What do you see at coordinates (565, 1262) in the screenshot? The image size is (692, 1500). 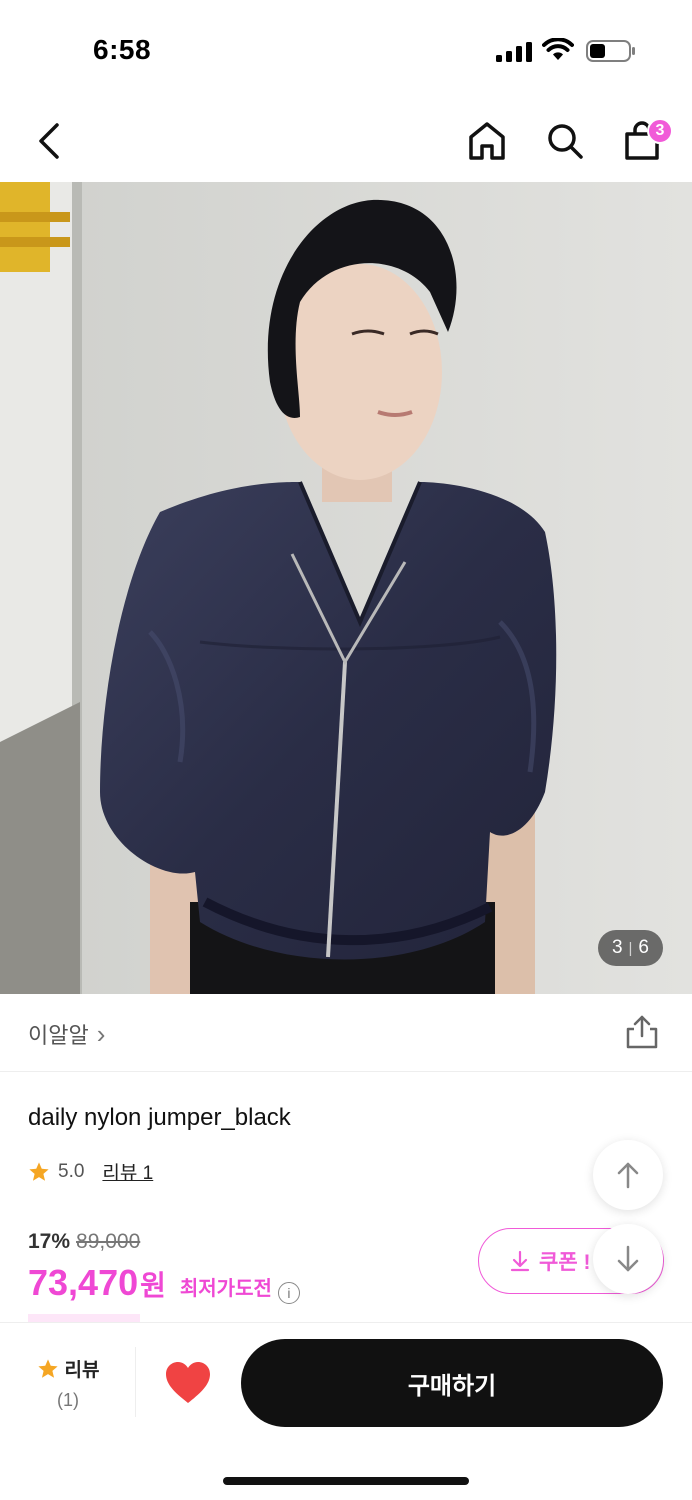 I see `coupon-label: 쿠폰 !` at bounding box center [565, 1262].